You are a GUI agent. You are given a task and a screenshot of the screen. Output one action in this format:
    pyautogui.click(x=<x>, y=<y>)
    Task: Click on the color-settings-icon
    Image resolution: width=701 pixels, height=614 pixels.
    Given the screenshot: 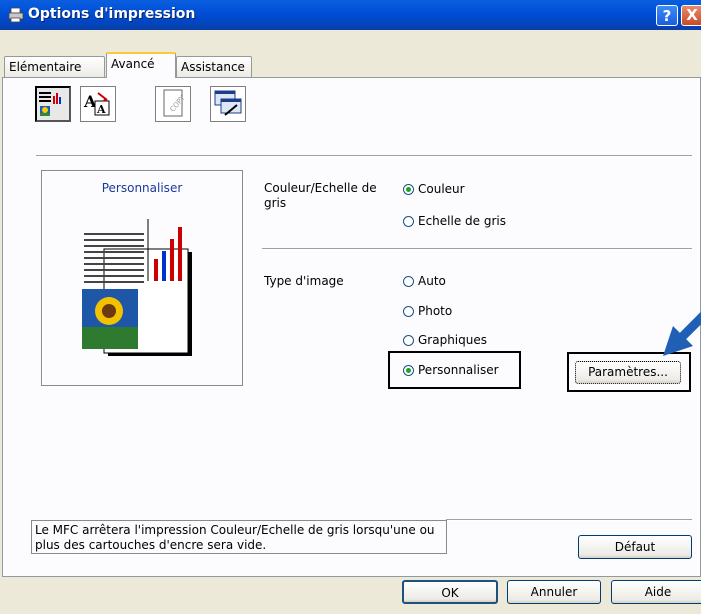 What is the action you would take?
    pyautogui.click(x=50, y=104)
    